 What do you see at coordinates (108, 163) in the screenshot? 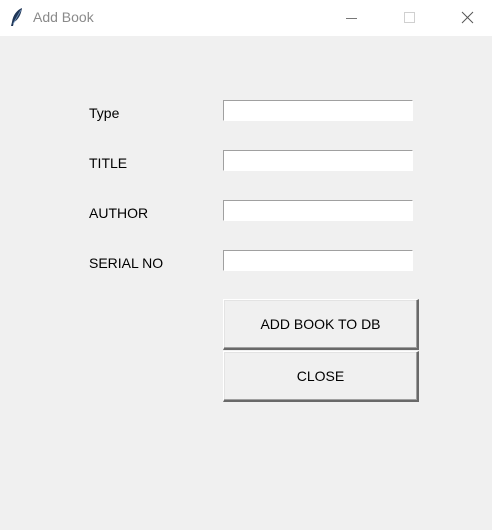
I see `title-label: TITLE` at bounding box center [108, 163].